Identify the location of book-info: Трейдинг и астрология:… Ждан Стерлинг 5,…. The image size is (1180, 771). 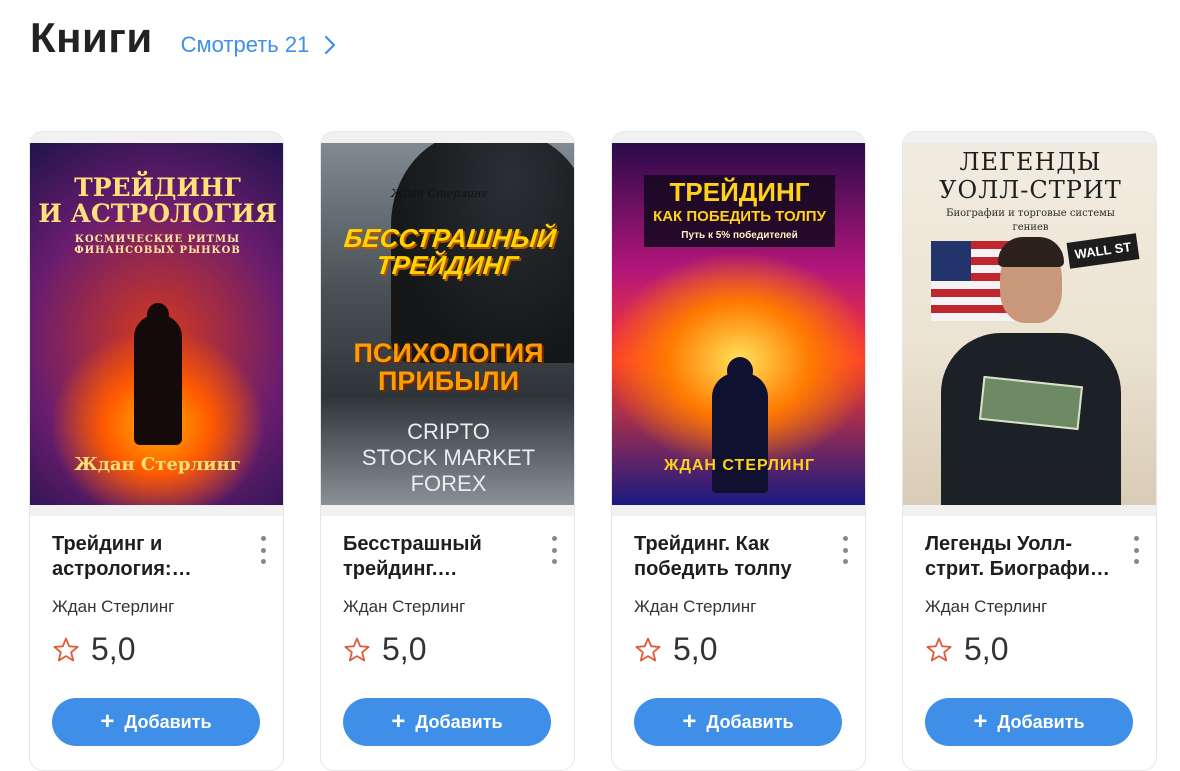
(156, 631).